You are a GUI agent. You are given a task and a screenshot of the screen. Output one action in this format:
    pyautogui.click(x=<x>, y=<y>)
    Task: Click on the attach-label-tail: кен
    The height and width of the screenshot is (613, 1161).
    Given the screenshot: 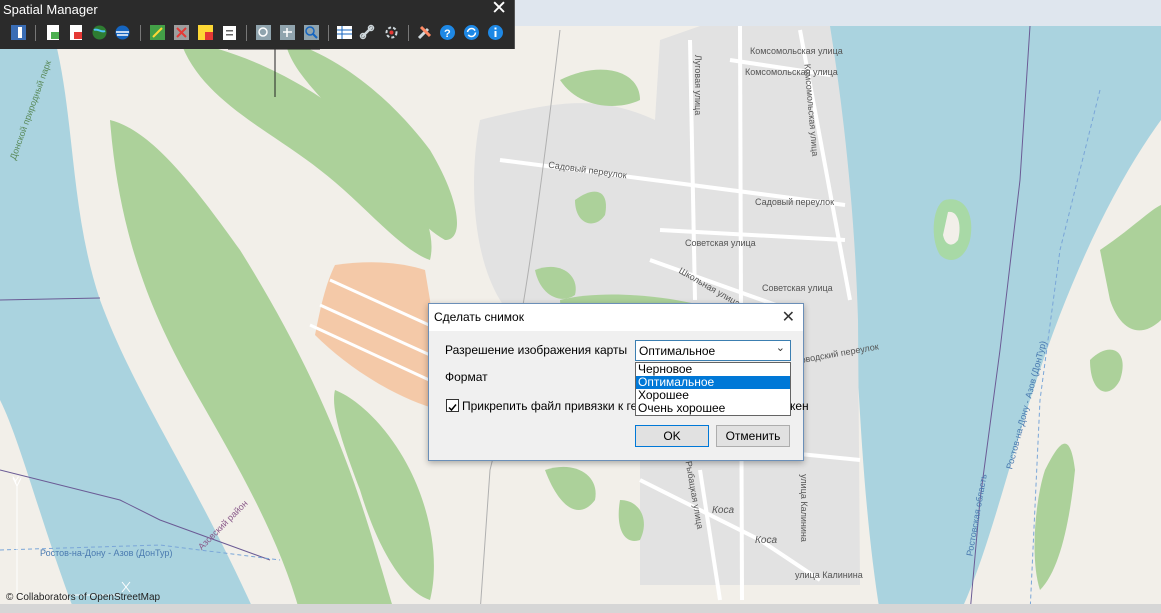 What is the action you would take?
    pyautogui.click(x=799, y=406)
    